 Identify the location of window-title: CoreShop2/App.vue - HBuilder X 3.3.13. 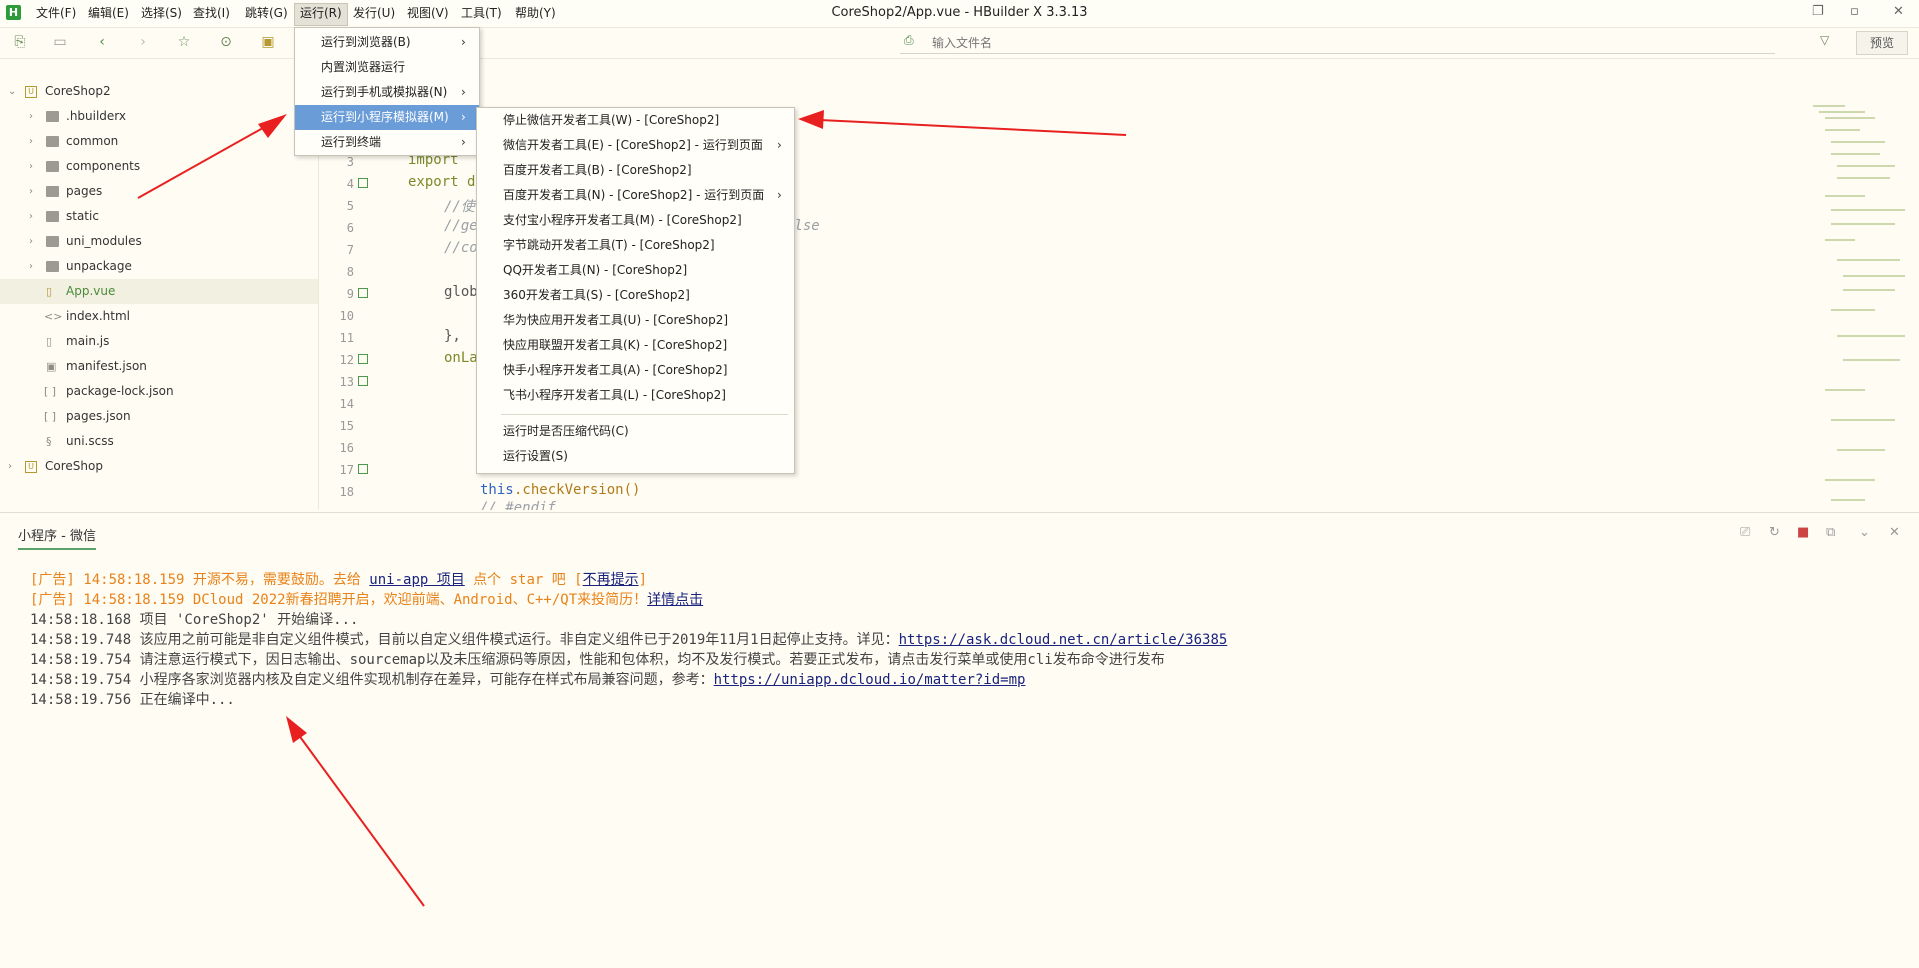
(959, 12).